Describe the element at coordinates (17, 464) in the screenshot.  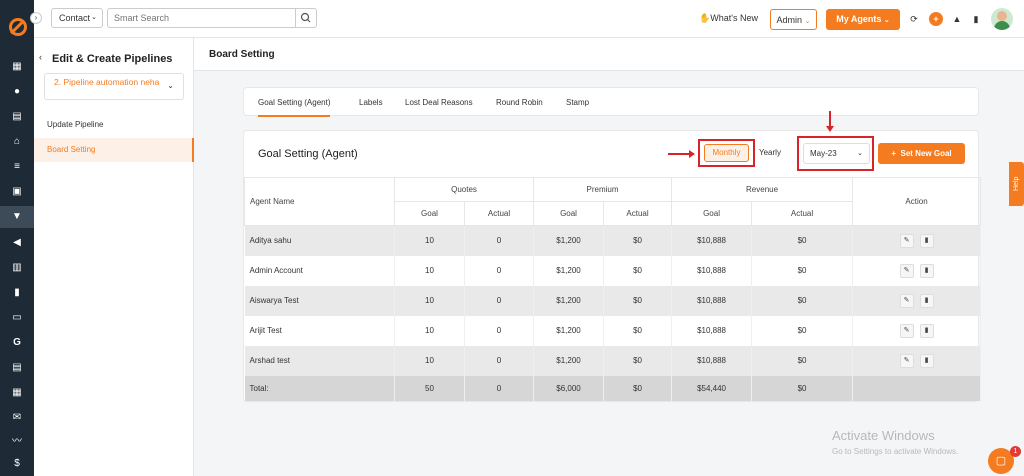
I see `dollar-icon: $` at that location.